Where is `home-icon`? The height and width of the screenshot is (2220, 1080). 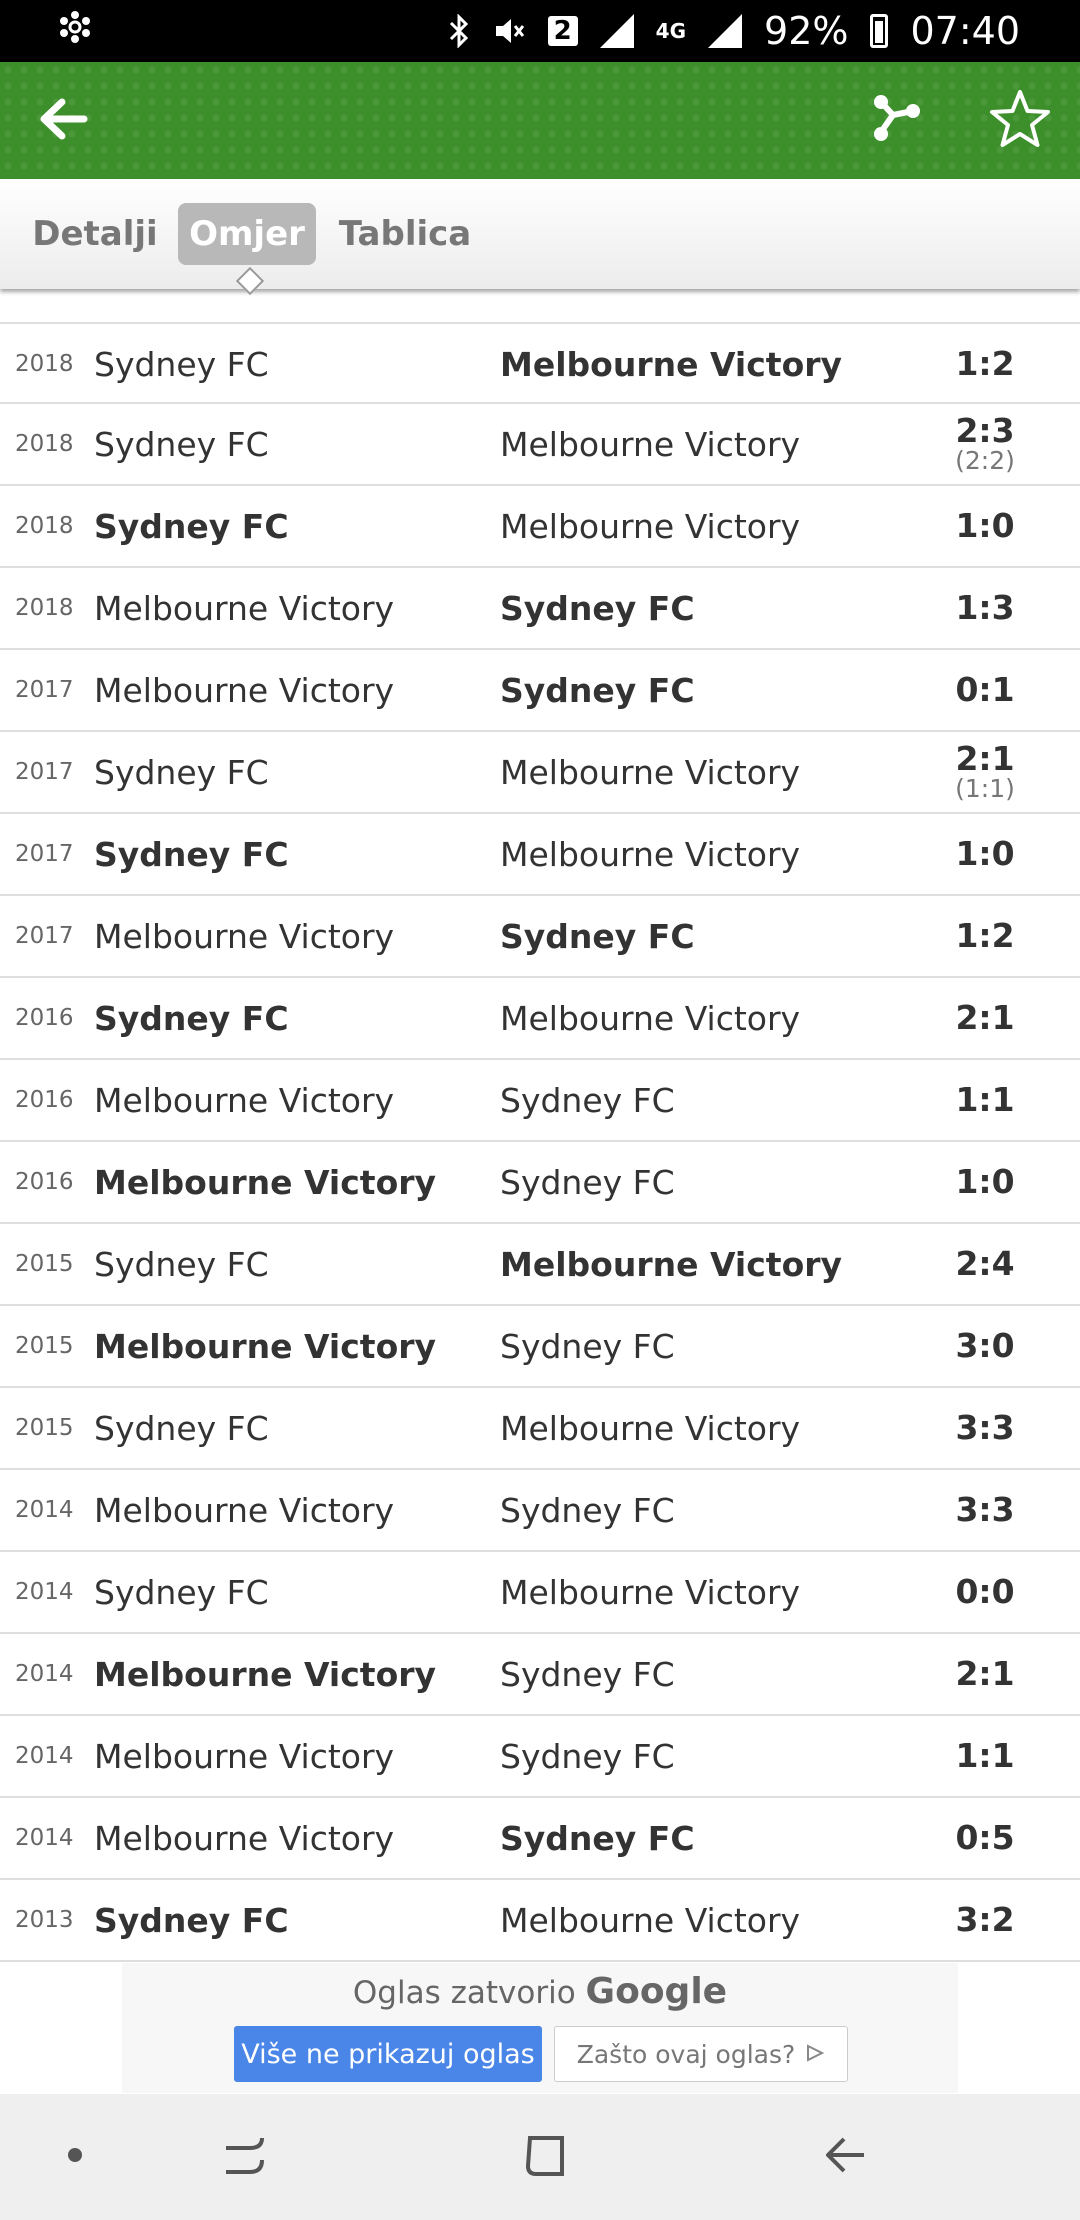
home-icon is located at coordinates (545, 2157).